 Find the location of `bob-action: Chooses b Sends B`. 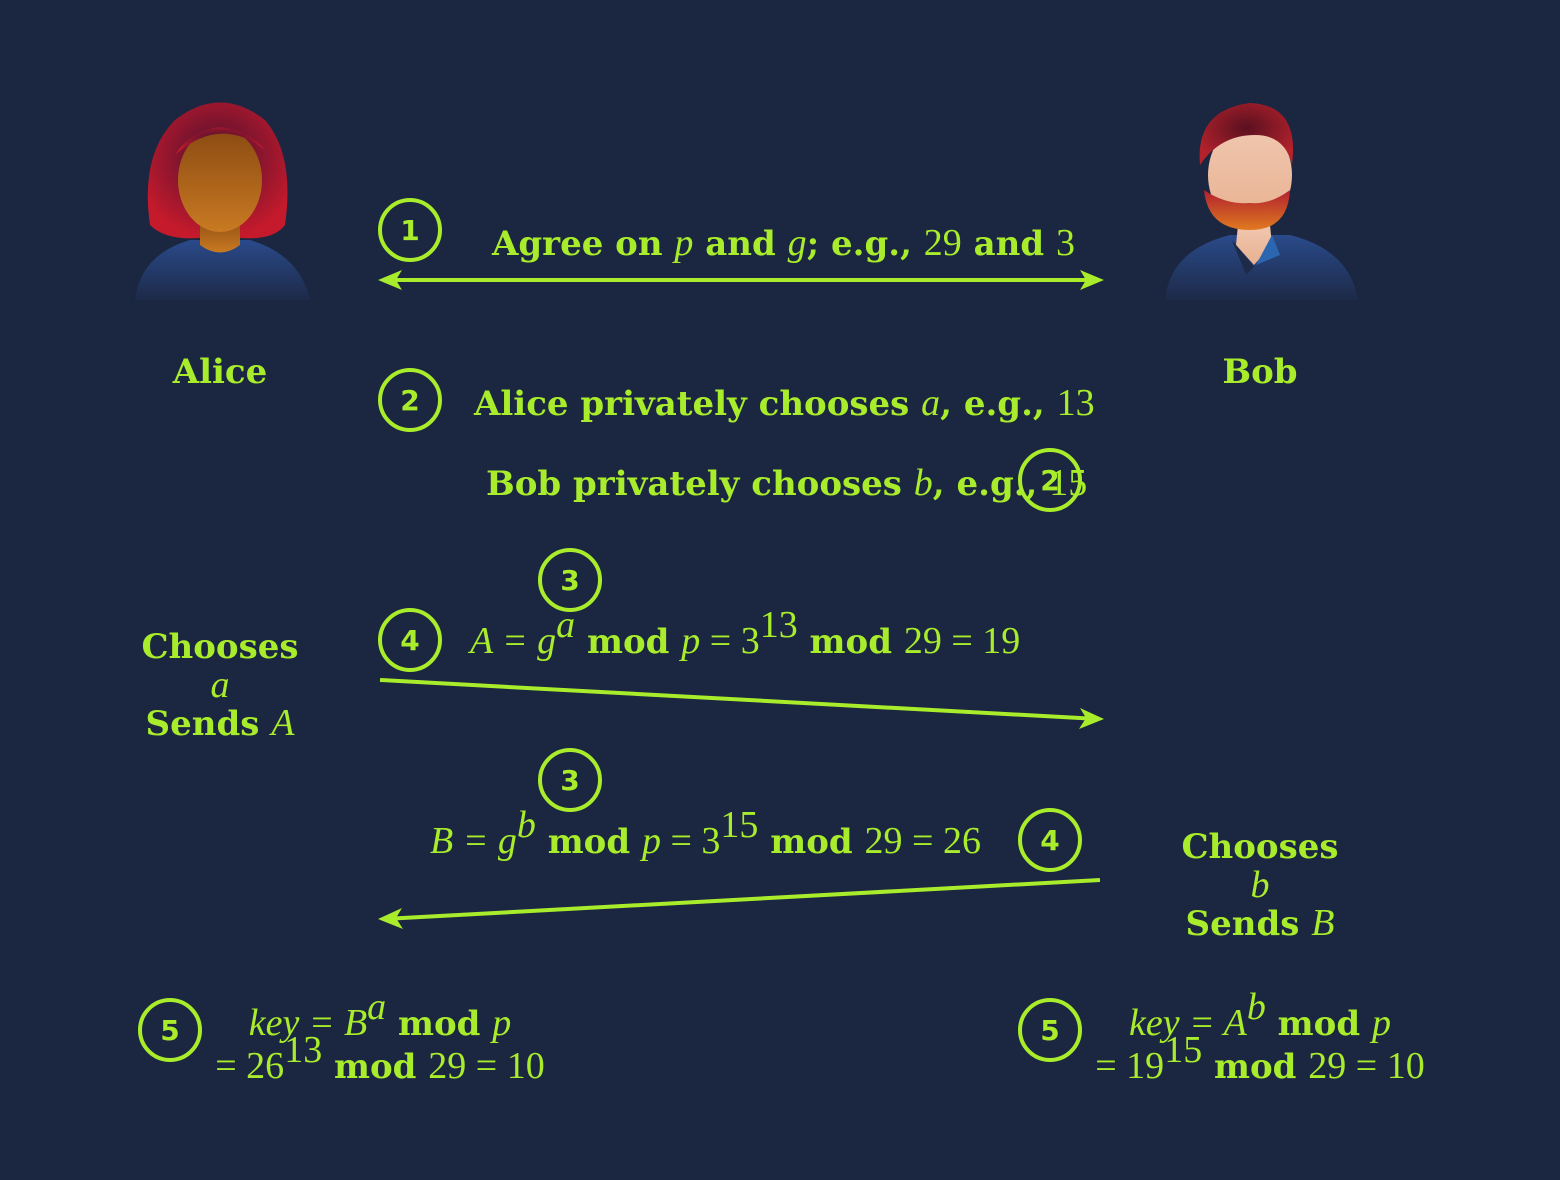

bob-action: Chooses b Sends B is located at coordinates (1260, 885).